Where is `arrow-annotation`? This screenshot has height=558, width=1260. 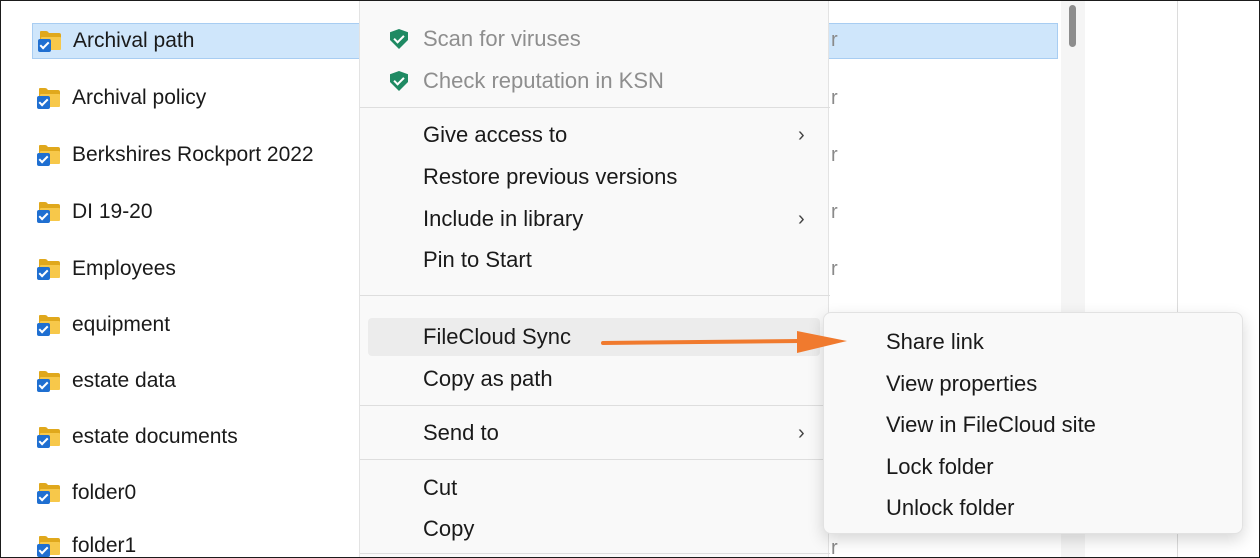 arrow-annotation is located at coordinates (724, 342).